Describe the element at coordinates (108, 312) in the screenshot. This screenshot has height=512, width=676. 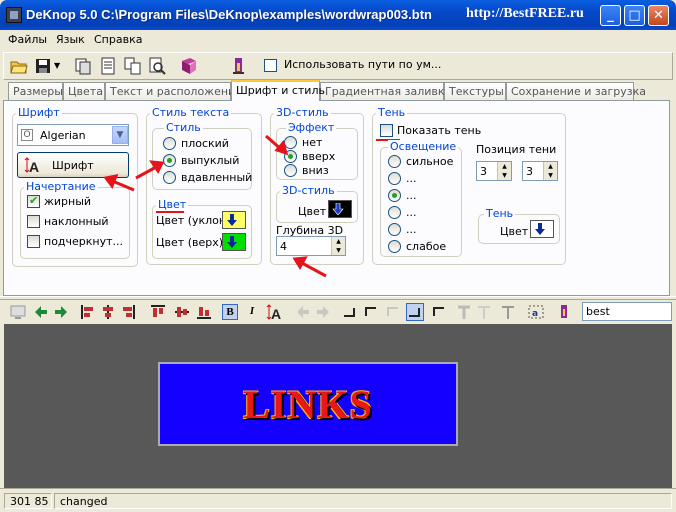
I see `align-center-icon` at that location.